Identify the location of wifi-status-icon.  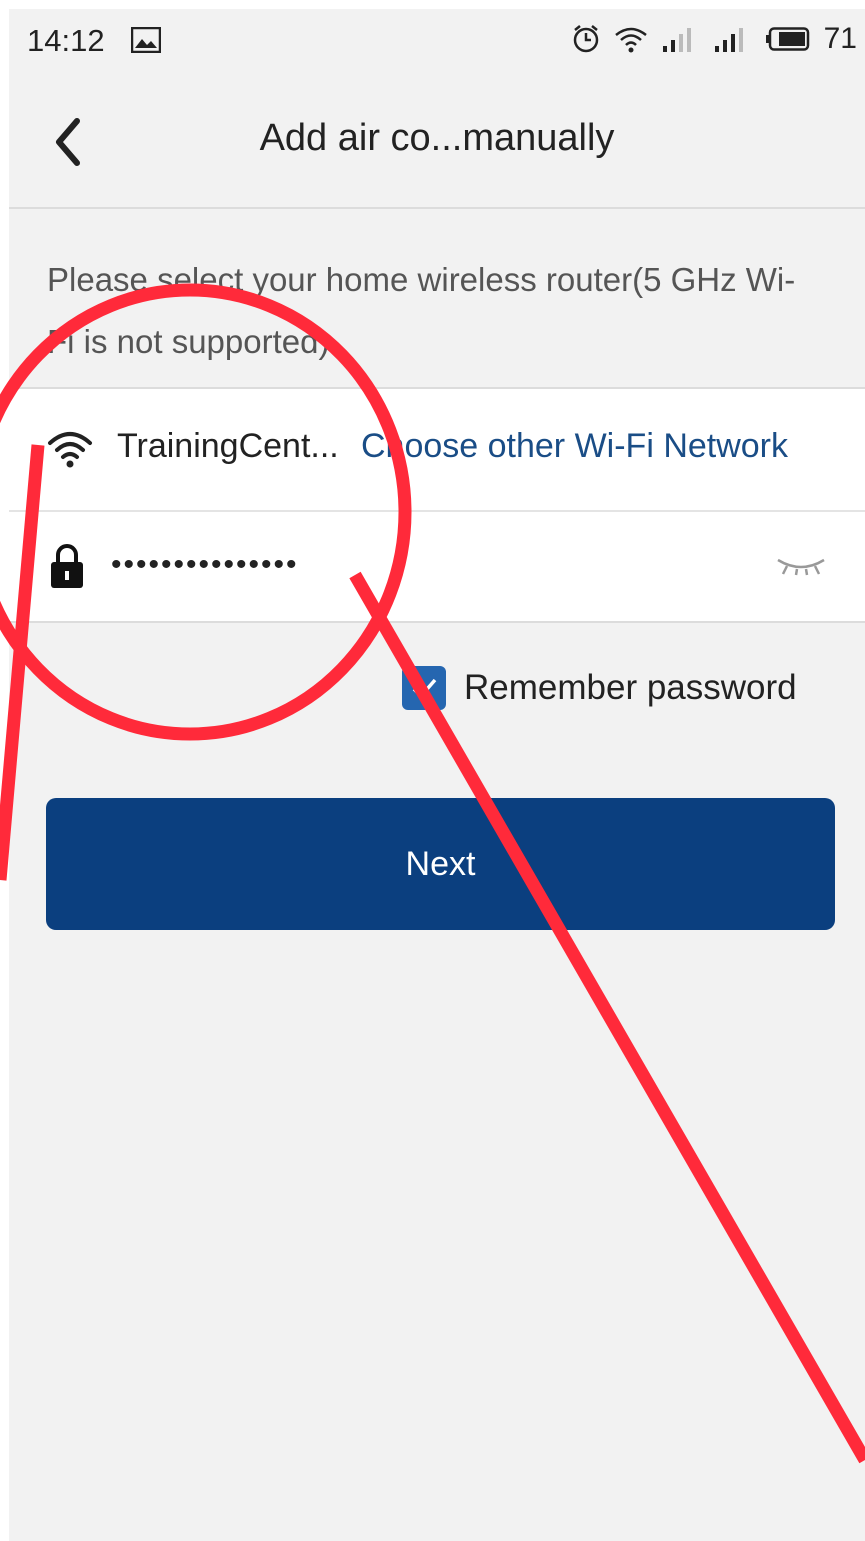
(630, 40).